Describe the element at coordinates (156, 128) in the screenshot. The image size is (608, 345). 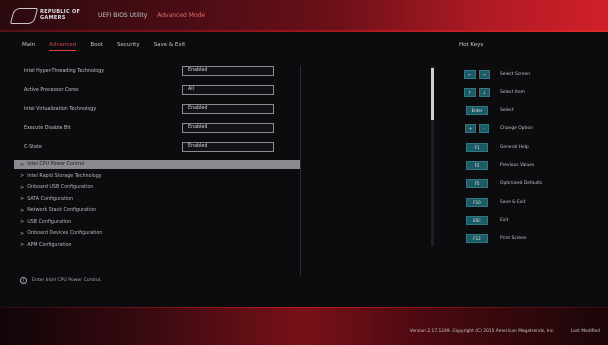
I see `option-row: Execute Disable Bit Enabled` at that location.